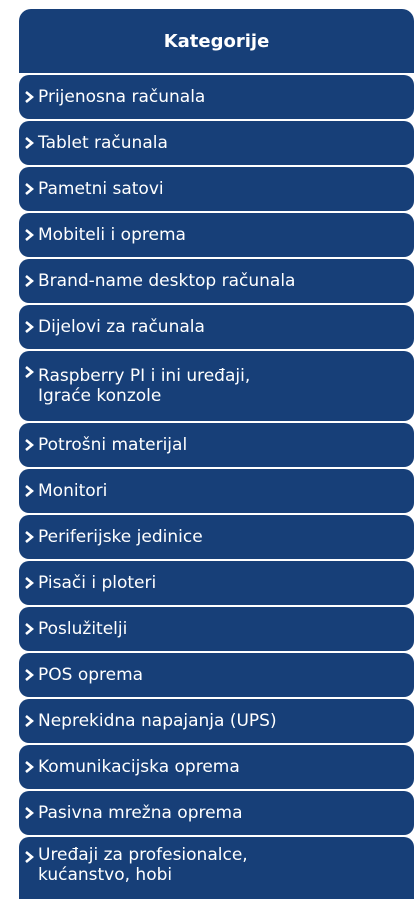 Image resolution: width=414 pixels, height=918 pixels. What do you see at coordinates (97, 582) in the screenshot?
I see `category-label: Pisači i ploteri` at bounding box center [97, 582].